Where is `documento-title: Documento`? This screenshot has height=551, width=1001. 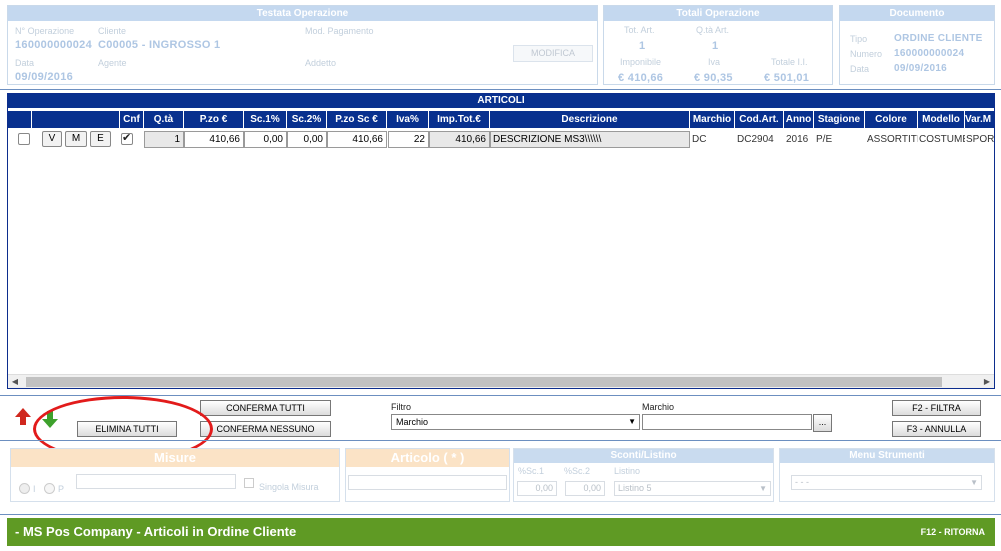 documento-title: Documento is located at coordinates (917, 13).